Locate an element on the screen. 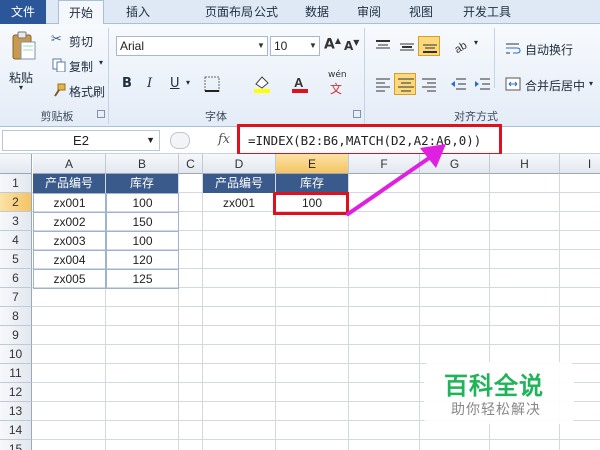  borders-icon is located at coordinates (213, 84).